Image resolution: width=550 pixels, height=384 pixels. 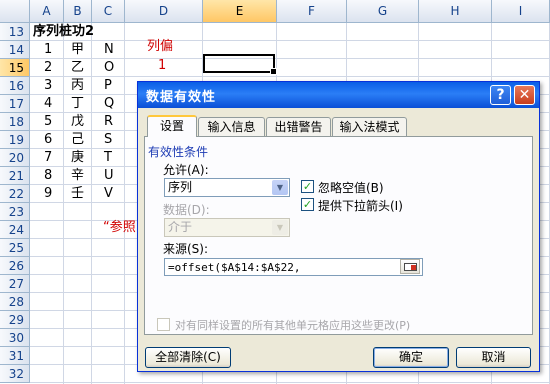 What do you see at coordinates (77, 140) in the screenshot?
I see `cell-b19: 己` at bounding box center [77, 140].